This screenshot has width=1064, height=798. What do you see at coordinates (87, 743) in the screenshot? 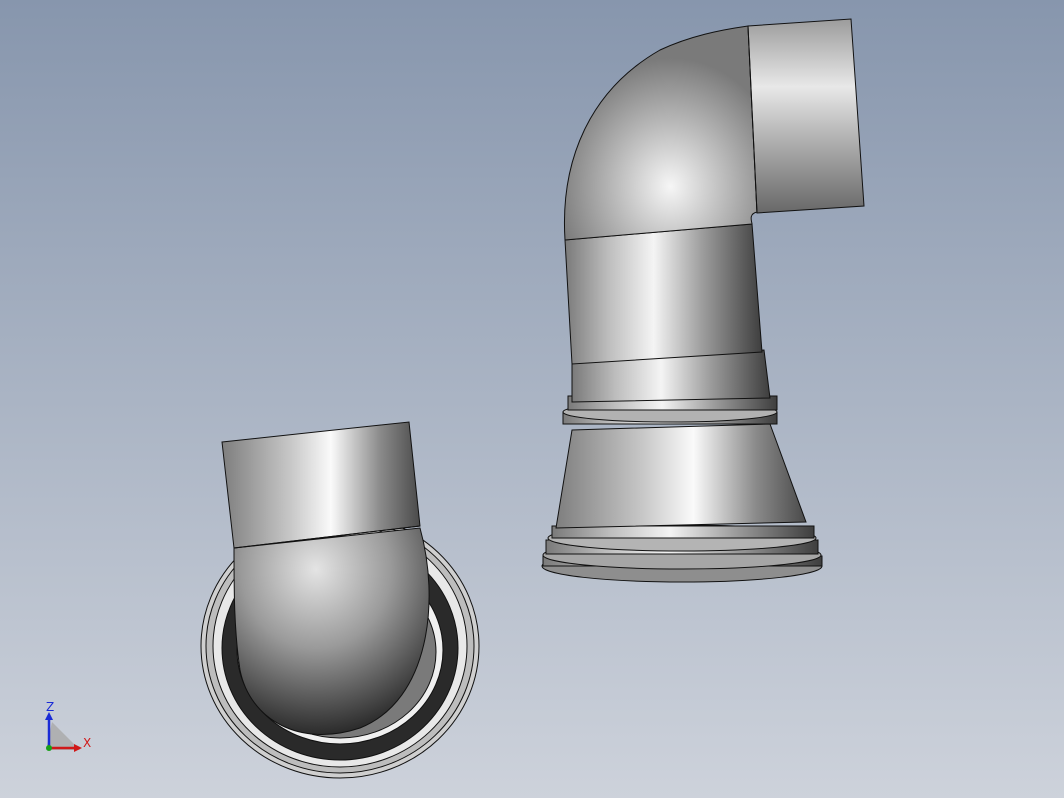
I see `x-axis-label: X` at bounding box center [87, 743].